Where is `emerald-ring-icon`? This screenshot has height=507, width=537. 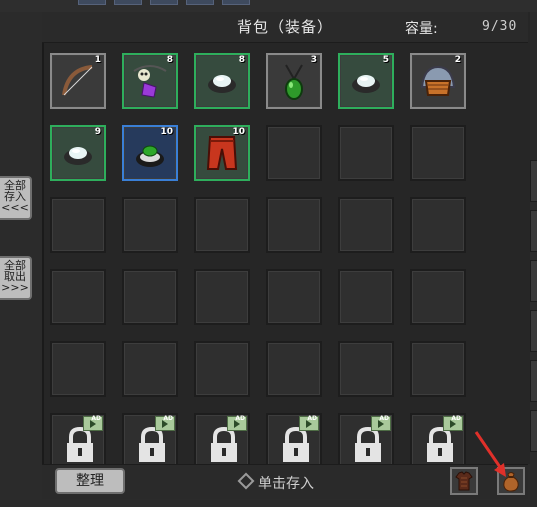 emerald-ring-icon is located at coordinates (150, 156).